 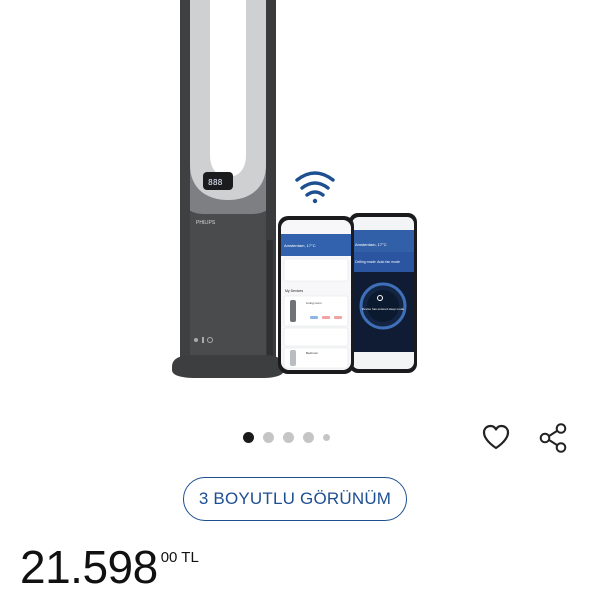 I want to click on gallery-pagination-dots, so click(x=286, y=437).